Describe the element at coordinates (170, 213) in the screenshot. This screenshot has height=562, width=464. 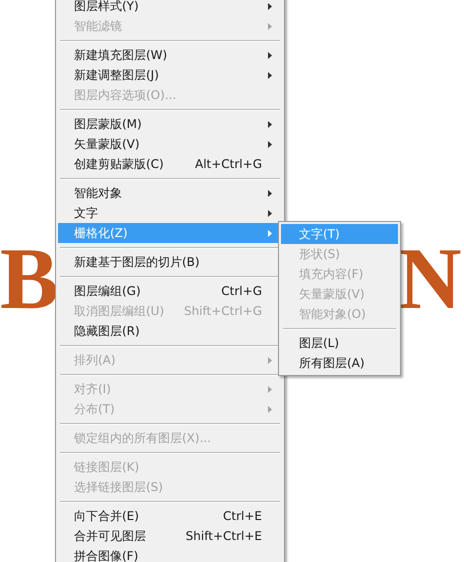
I see `menu-item: 文字` at that location.